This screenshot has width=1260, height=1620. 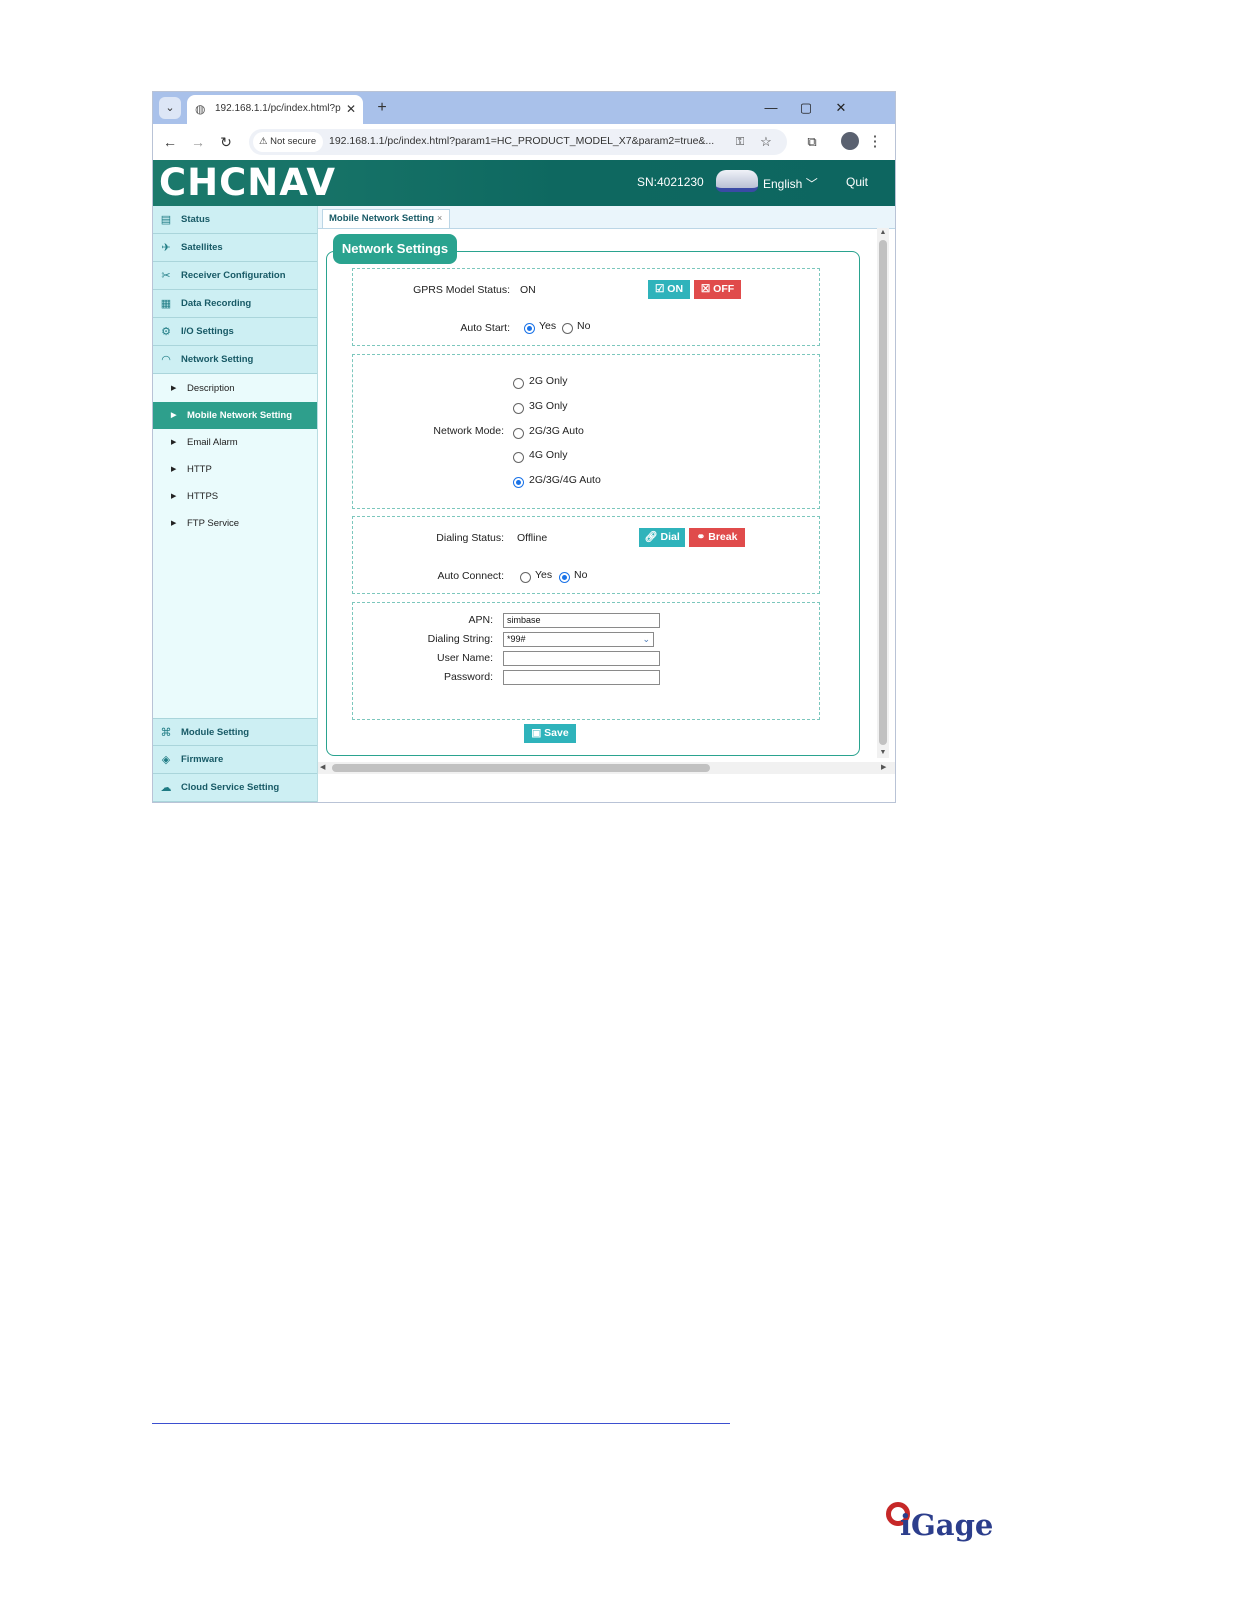 I want to click on browser-tab: ◍ 192.168.1.1/pc/index.html?para ✕, so click(x=275, y=109).